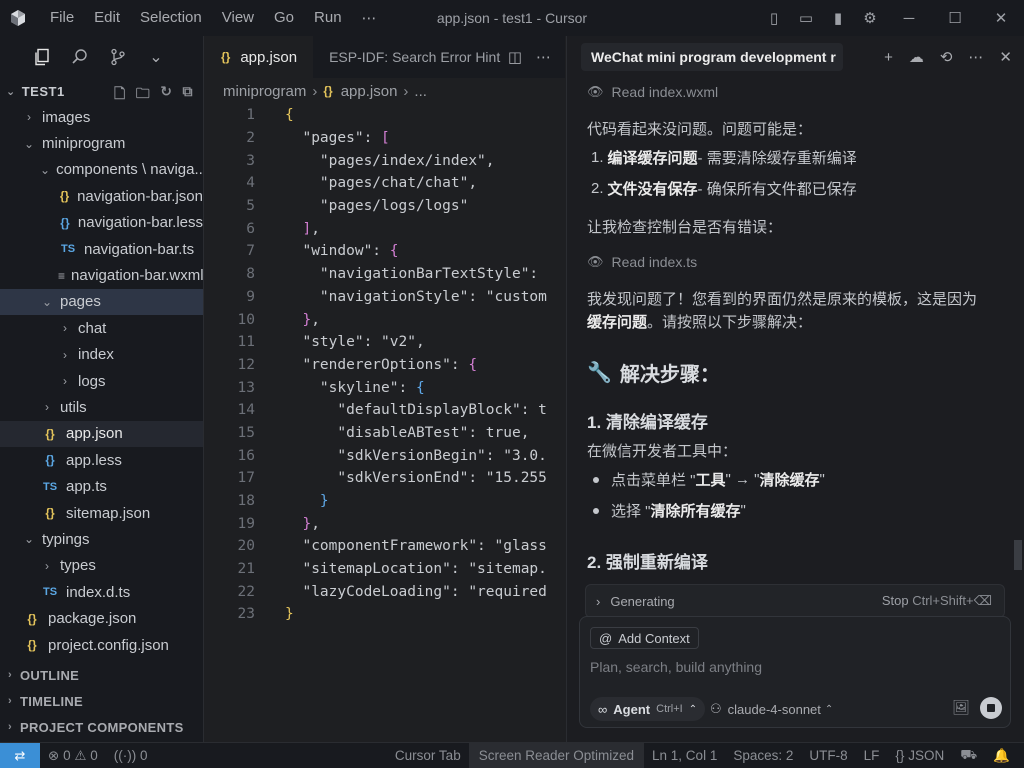 The width and height of the screenshot is (1024, 768). Describe the element at coordinates (1001, 18) in the screenshot. I see `close-window-button: ✕` at that location.